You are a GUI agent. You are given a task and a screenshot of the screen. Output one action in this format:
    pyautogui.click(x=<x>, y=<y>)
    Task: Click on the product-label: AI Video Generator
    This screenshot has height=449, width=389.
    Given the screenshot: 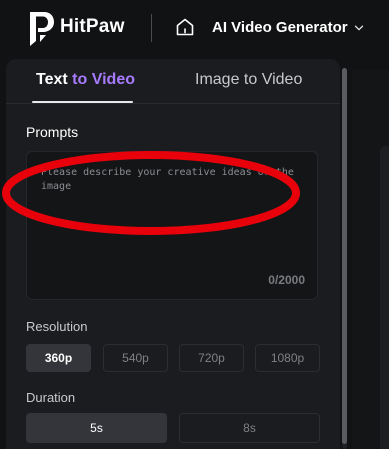 What is the action you would take?
    pyautogui.click(x=280, y=27)
    